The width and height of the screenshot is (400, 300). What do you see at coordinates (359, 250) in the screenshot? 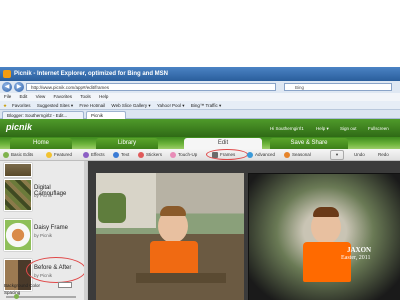
I see `after-caption-name: JAXON` at bounding box center [359, 250].